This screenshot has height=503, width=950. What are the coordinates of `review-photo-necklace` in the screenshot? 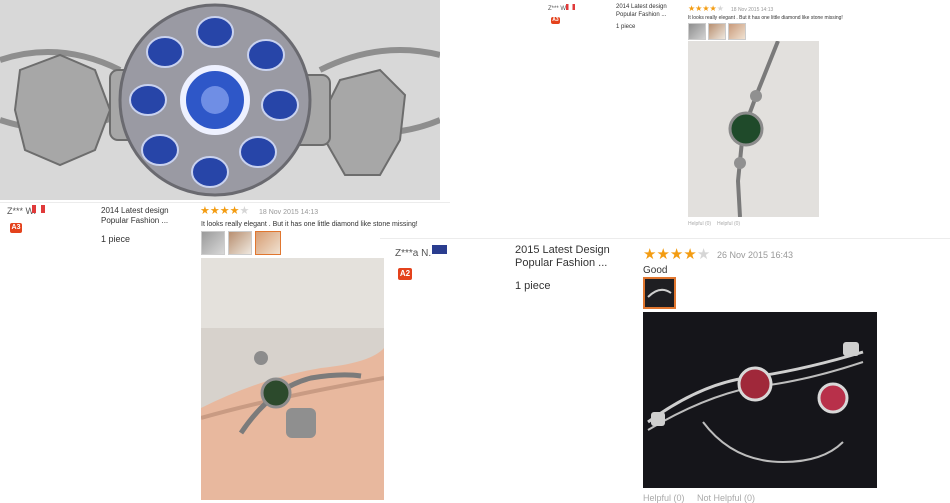 It's located at (760, 400).